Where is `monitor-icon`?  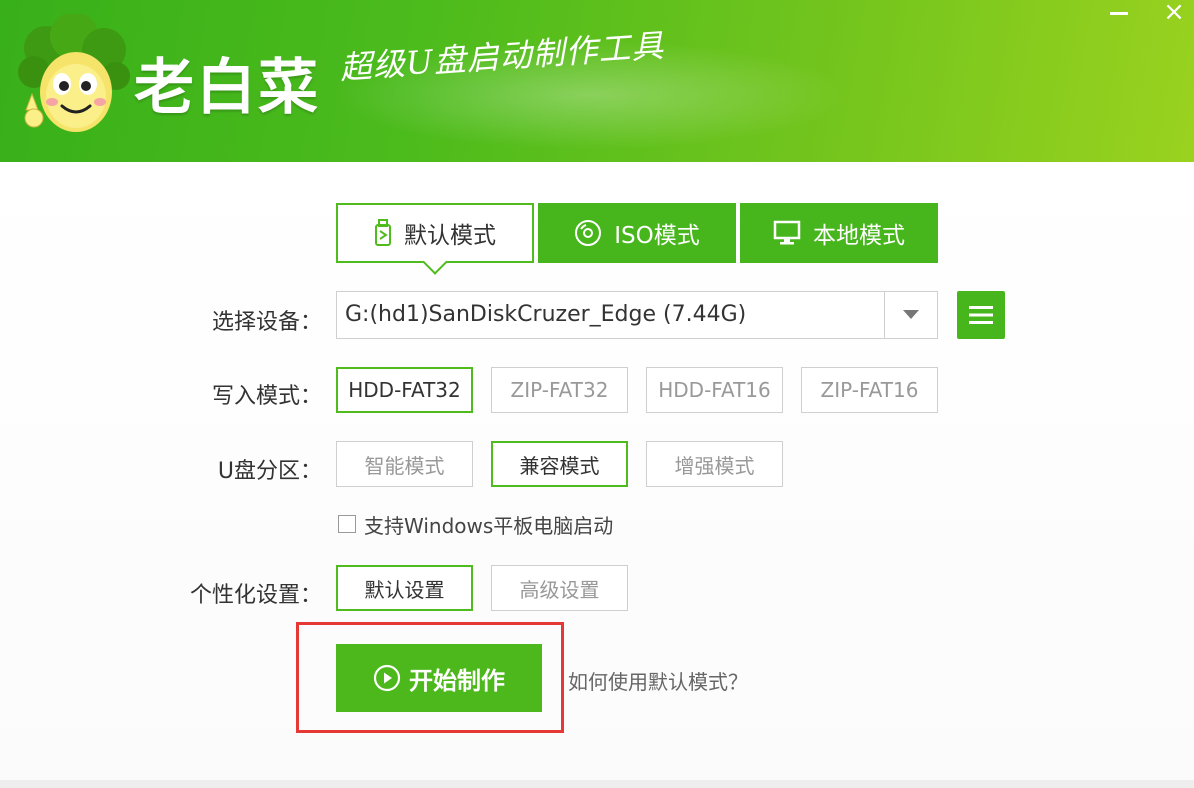 monitor-icon is located at coordinates (787, 232).